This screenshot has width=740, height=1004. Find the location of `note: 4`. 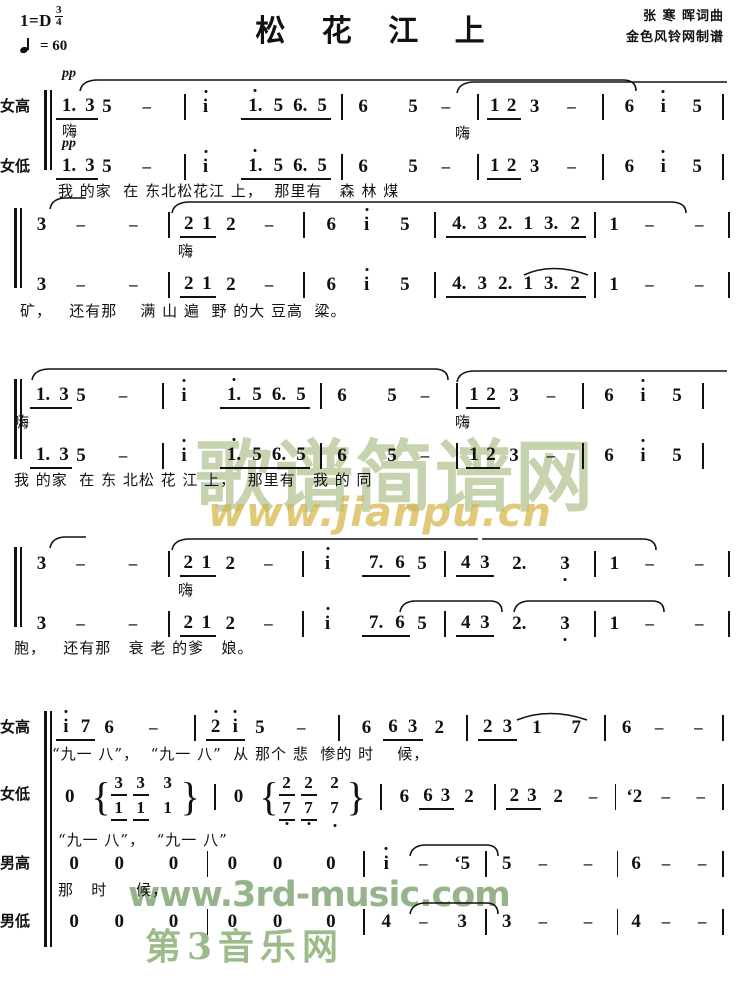

note: 4 is located at coordinates (466, 564).